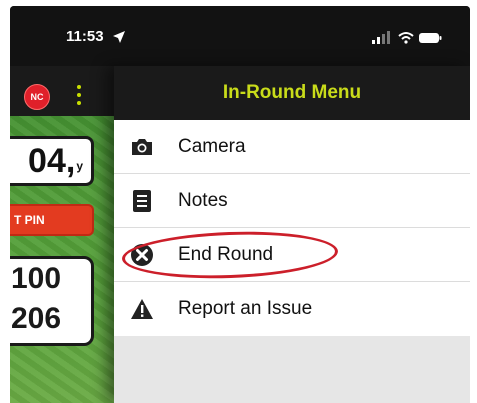 This screenshot has height=403, width=477. Describe the element at coordinates (245, 308) in the screenshot. I see `menu-item-label: Report an Issue` at that location.